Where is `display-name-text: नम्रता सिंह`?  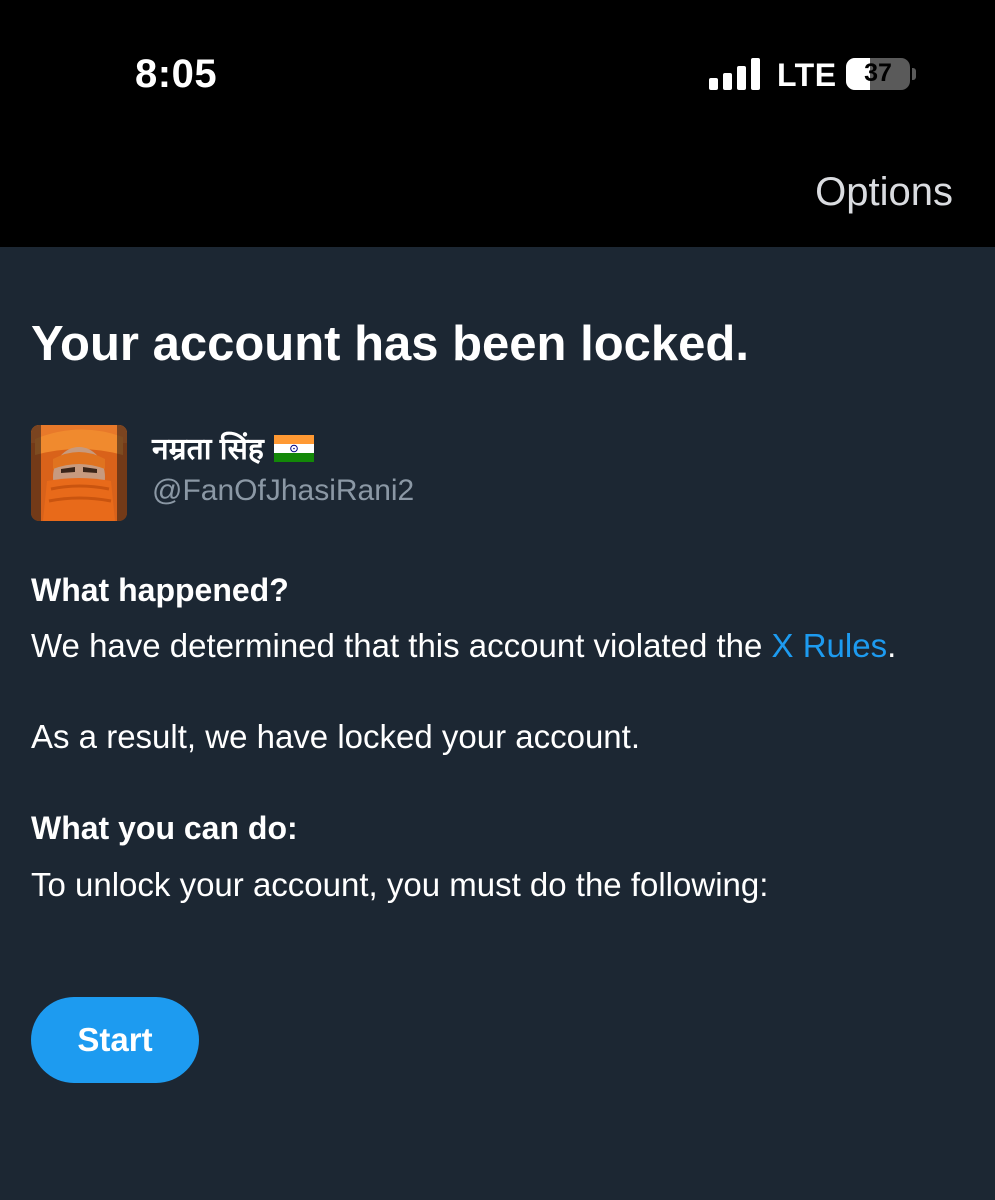
display-name-text: नम्रता सिंह is located at coordinates (208, 449).